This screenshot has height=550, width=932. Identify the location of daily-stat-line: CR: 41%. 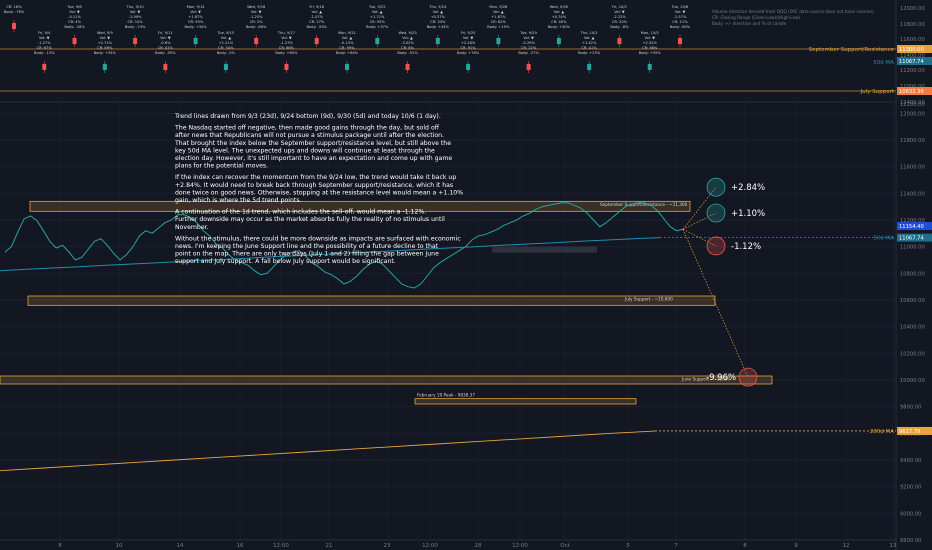
(166, 48).